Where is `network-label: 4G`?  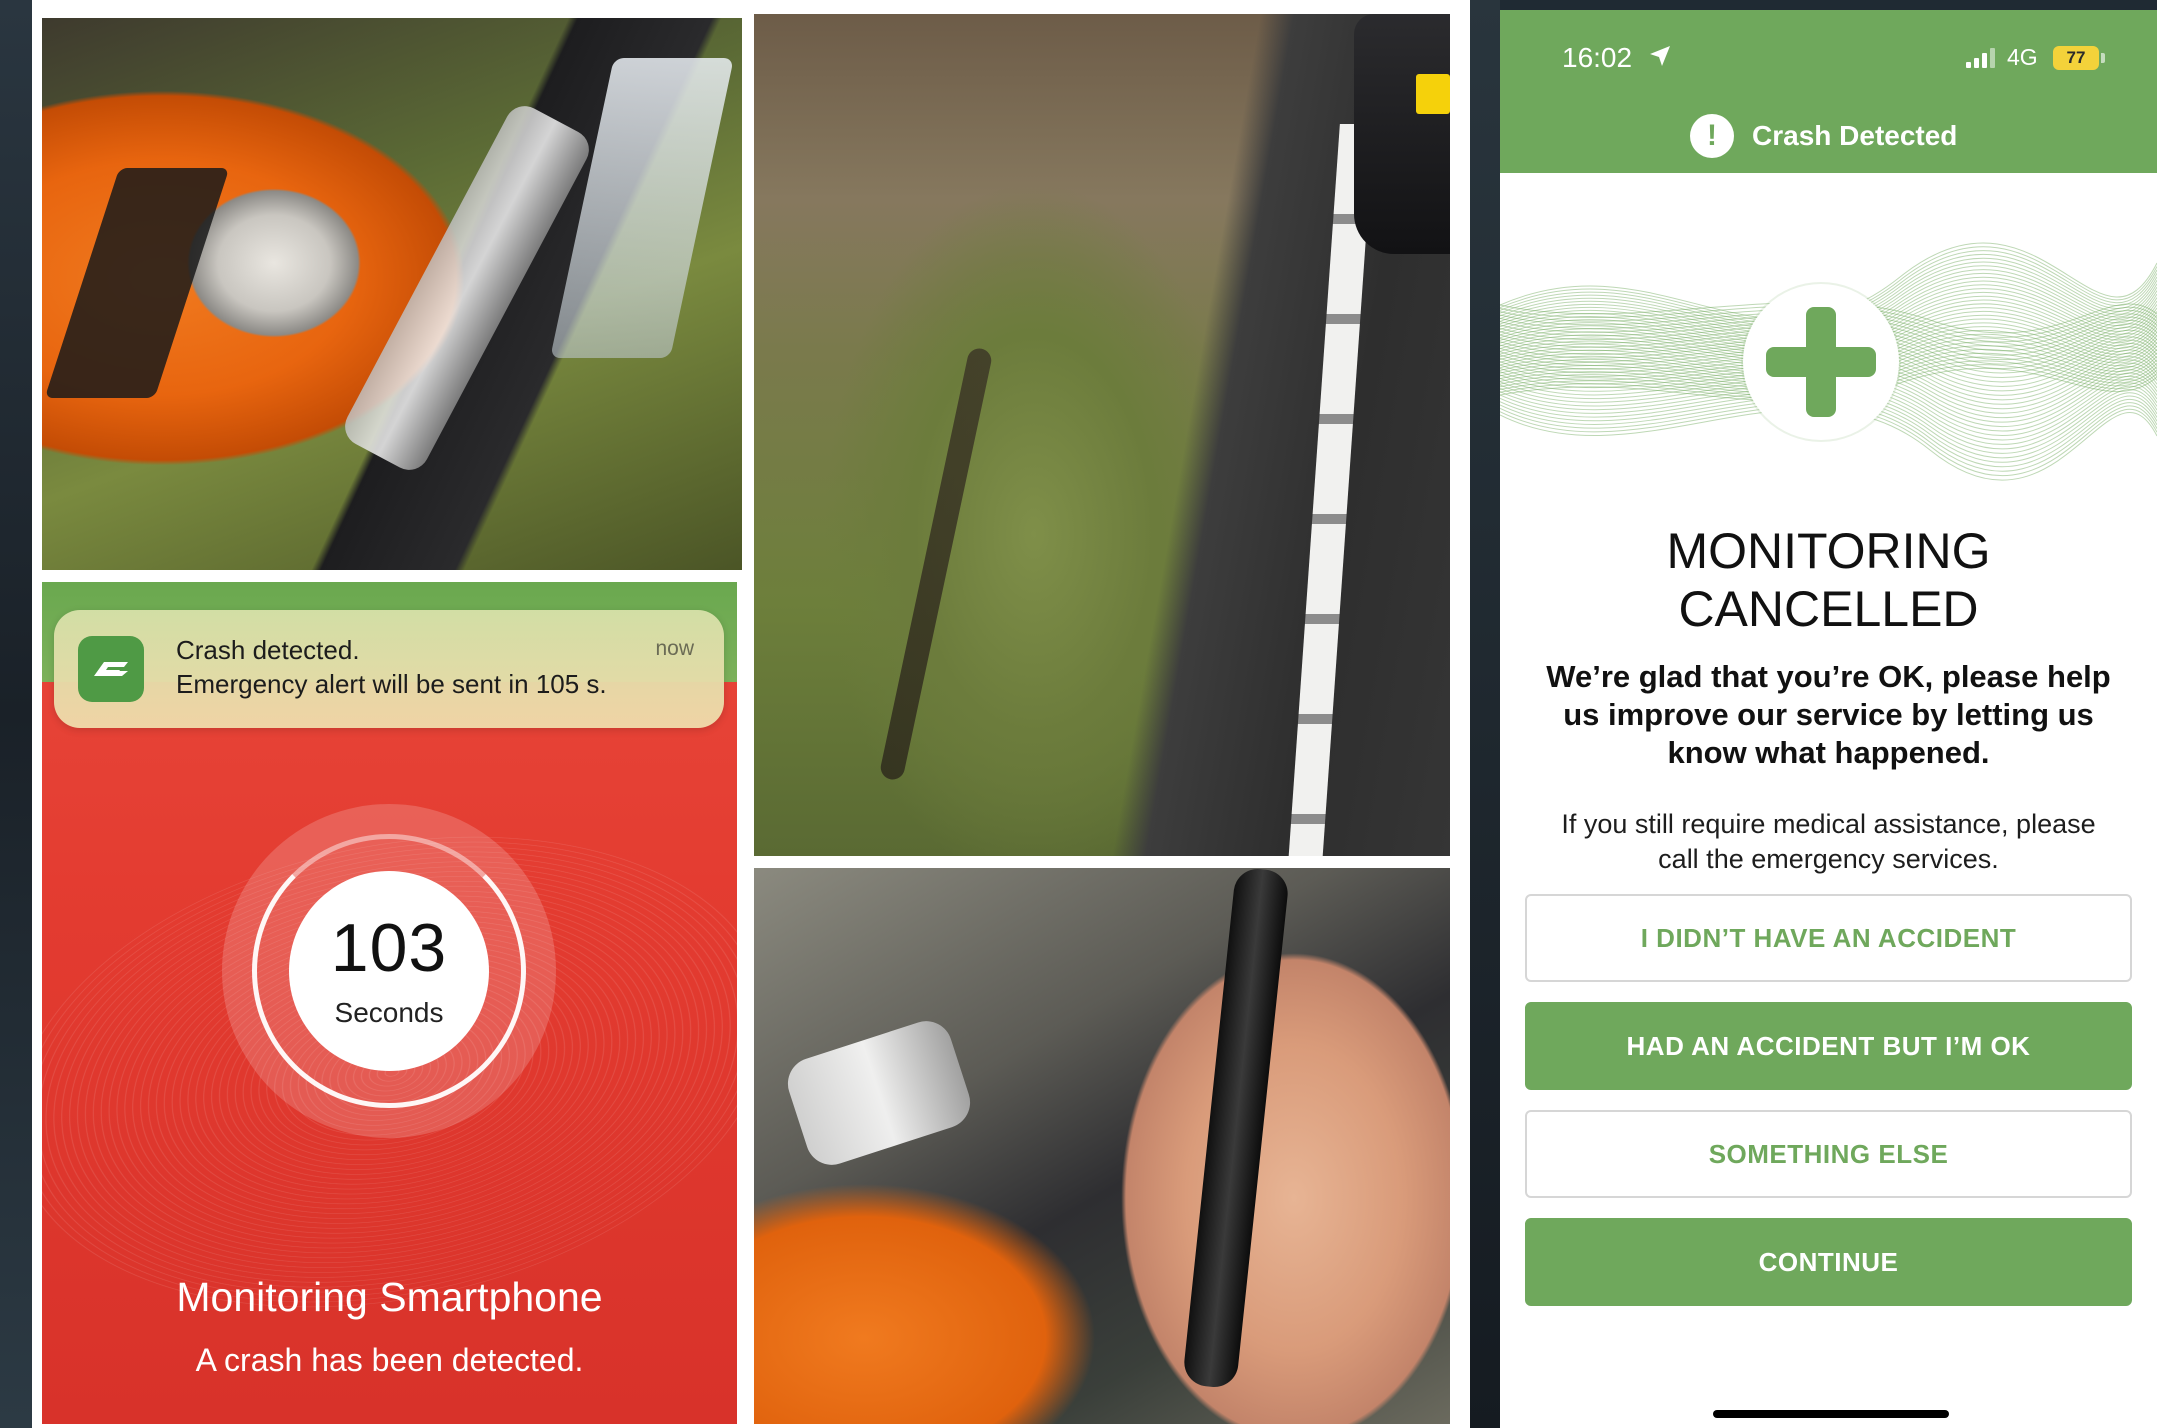
network-label: 4G is located at coordinates (2022, 57).